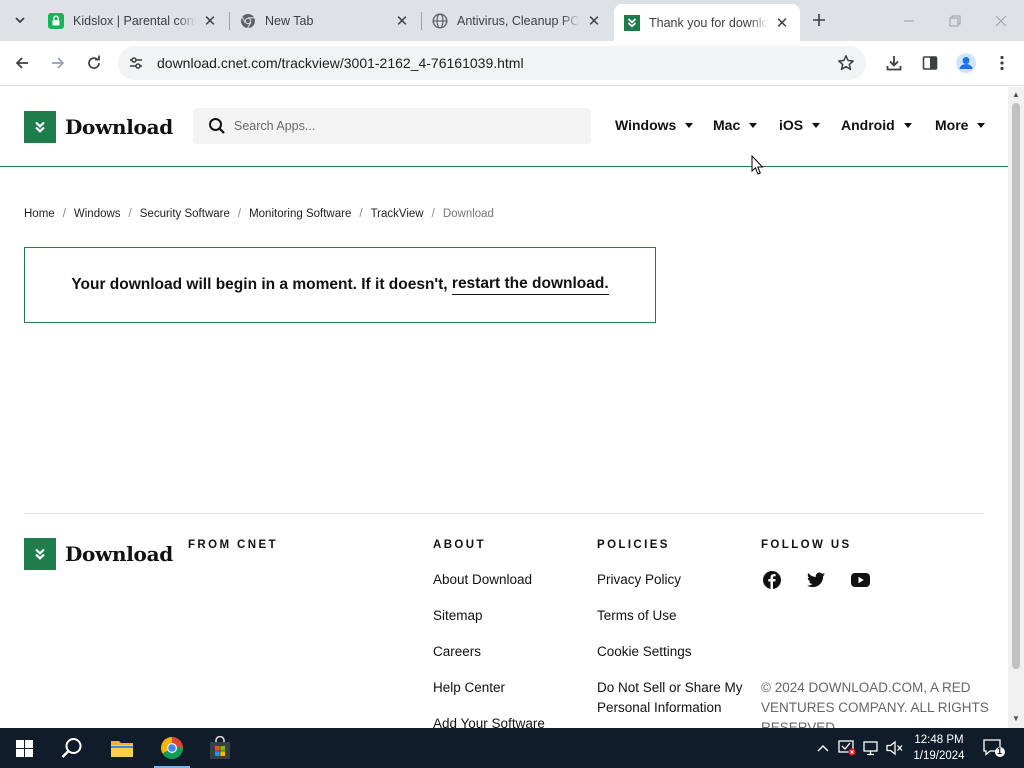 The width and height of the screenshot is (1024, 768). What do you see at coordinates (637, 615) in the screenshot?
I see `footer-link-terms-of-use: Terms of Use` at bounding box center [637, 615].